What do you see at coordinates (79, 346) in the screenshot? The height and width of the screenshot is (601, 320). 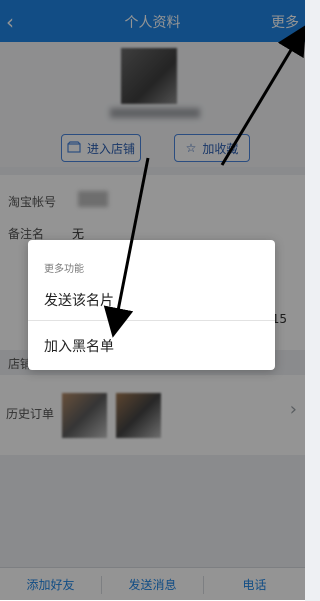 I see `add-to-blacklist-option: 加入黑名单` at bounding box center [79, 346].